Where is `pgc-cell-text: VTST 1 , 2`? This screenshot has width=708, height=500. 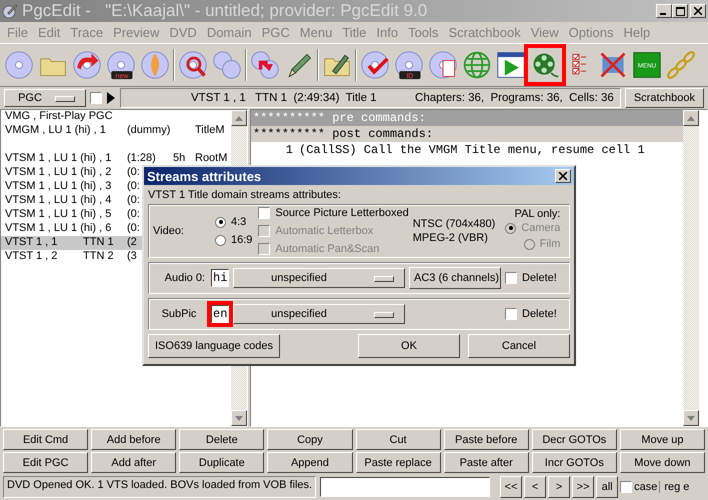
pgc-cell-text: VTST 1 , 2 is located at coordinates (31, 256).